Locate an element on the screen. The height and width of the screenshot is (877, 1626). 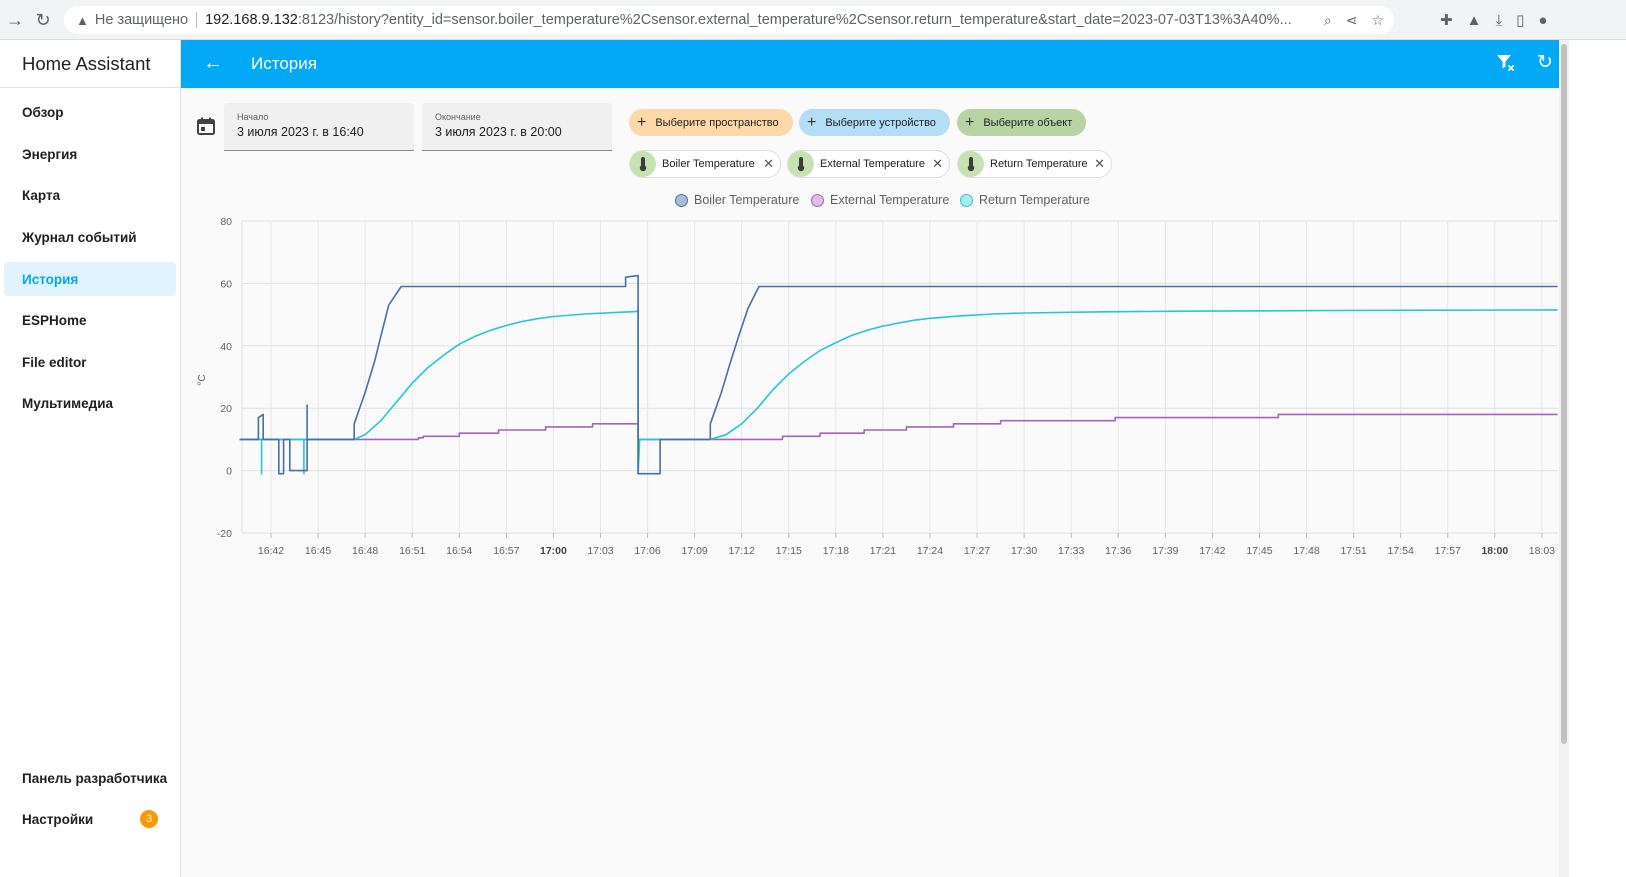
x-tick-label: 18:00 is located at coordinates (1494, 551).